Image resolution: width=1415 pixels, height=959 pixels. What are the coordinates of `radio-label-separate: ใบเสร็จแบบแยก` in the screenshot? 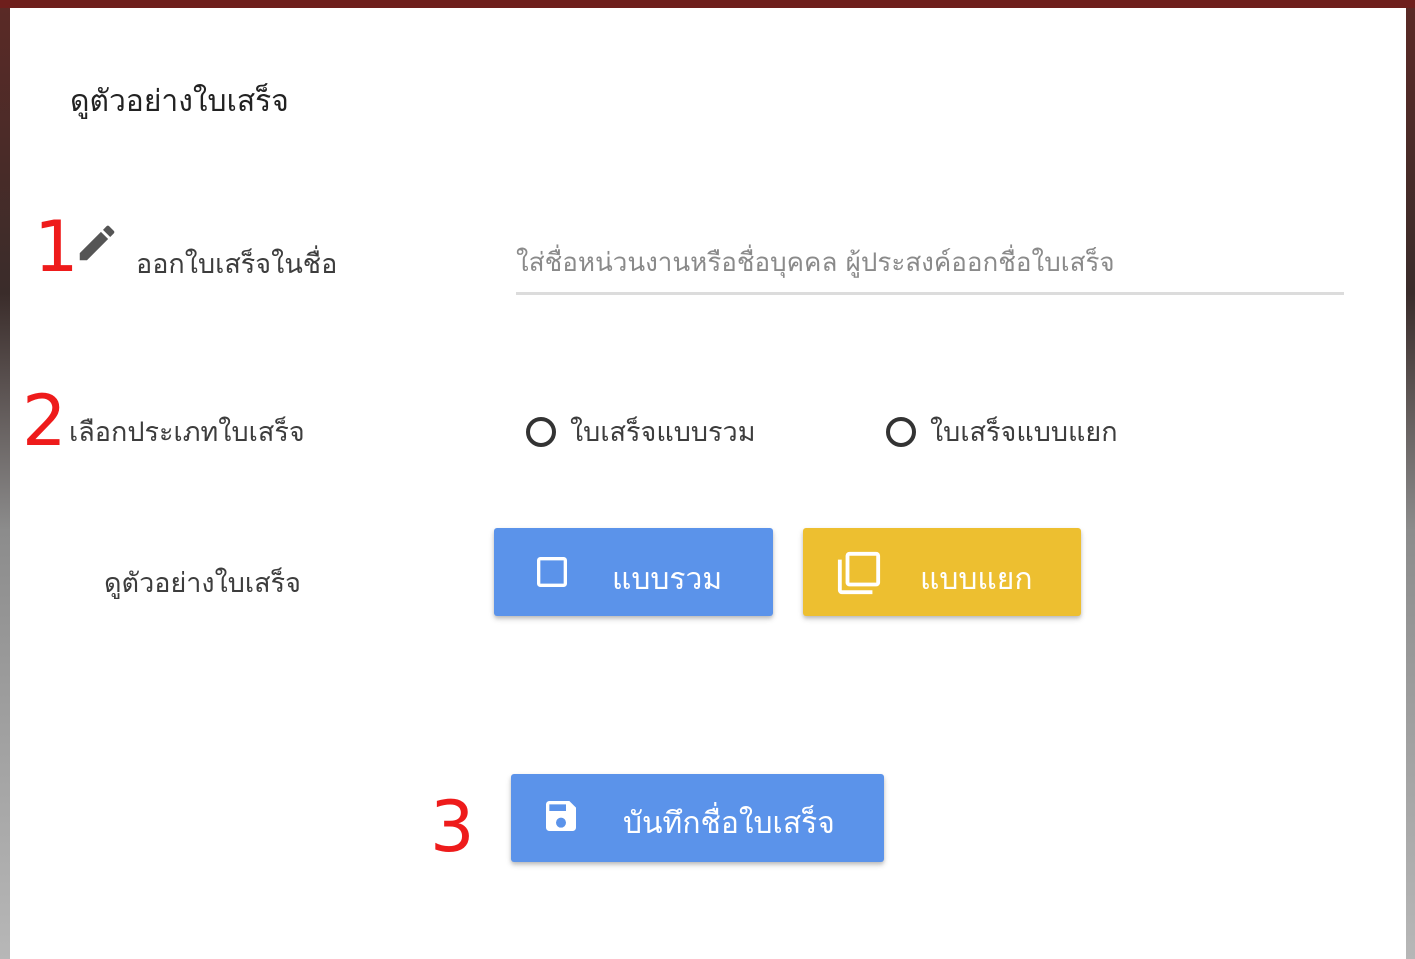 It's located at (1024, 432).